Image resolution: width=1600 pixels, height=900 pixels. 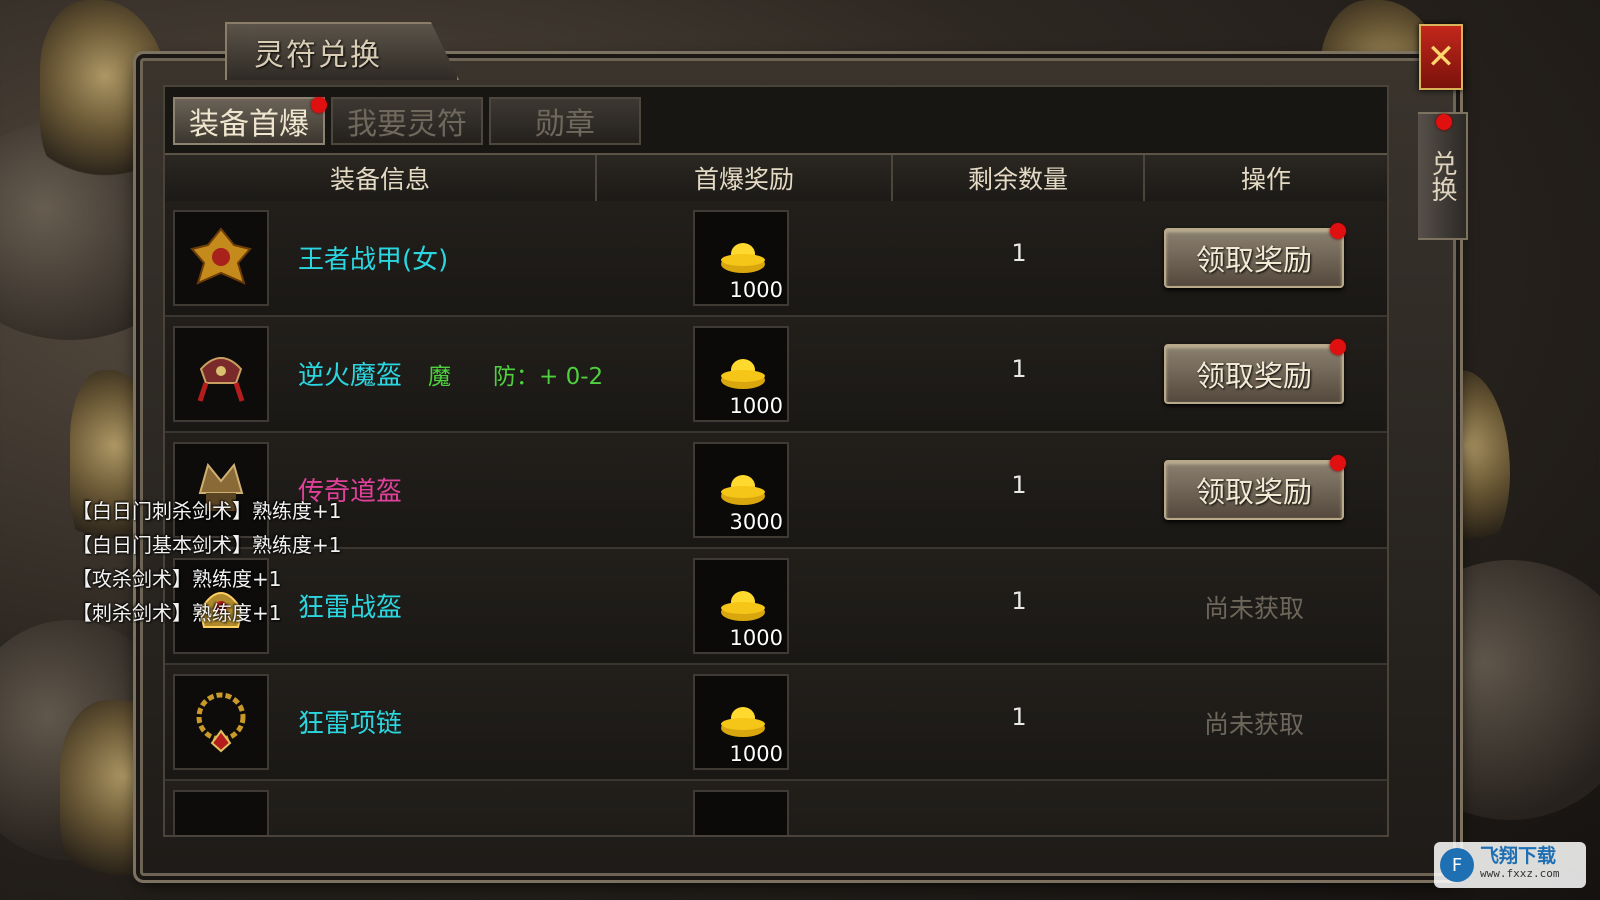 I want to click on tab-medal: 勋章, so click(x=565, y=121).